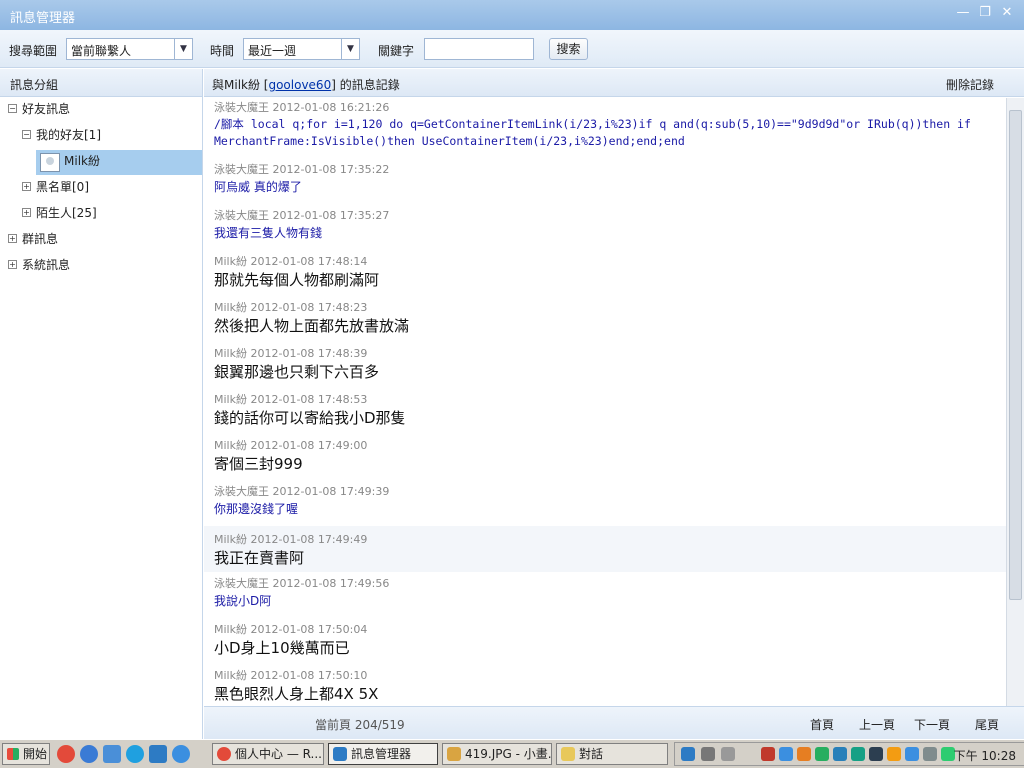 Image resolution: width=1024 pixels, height=768 pixels. Describe the element at coordinates (66, 754) in the screenshot. I see `chrome-icon` at that location.